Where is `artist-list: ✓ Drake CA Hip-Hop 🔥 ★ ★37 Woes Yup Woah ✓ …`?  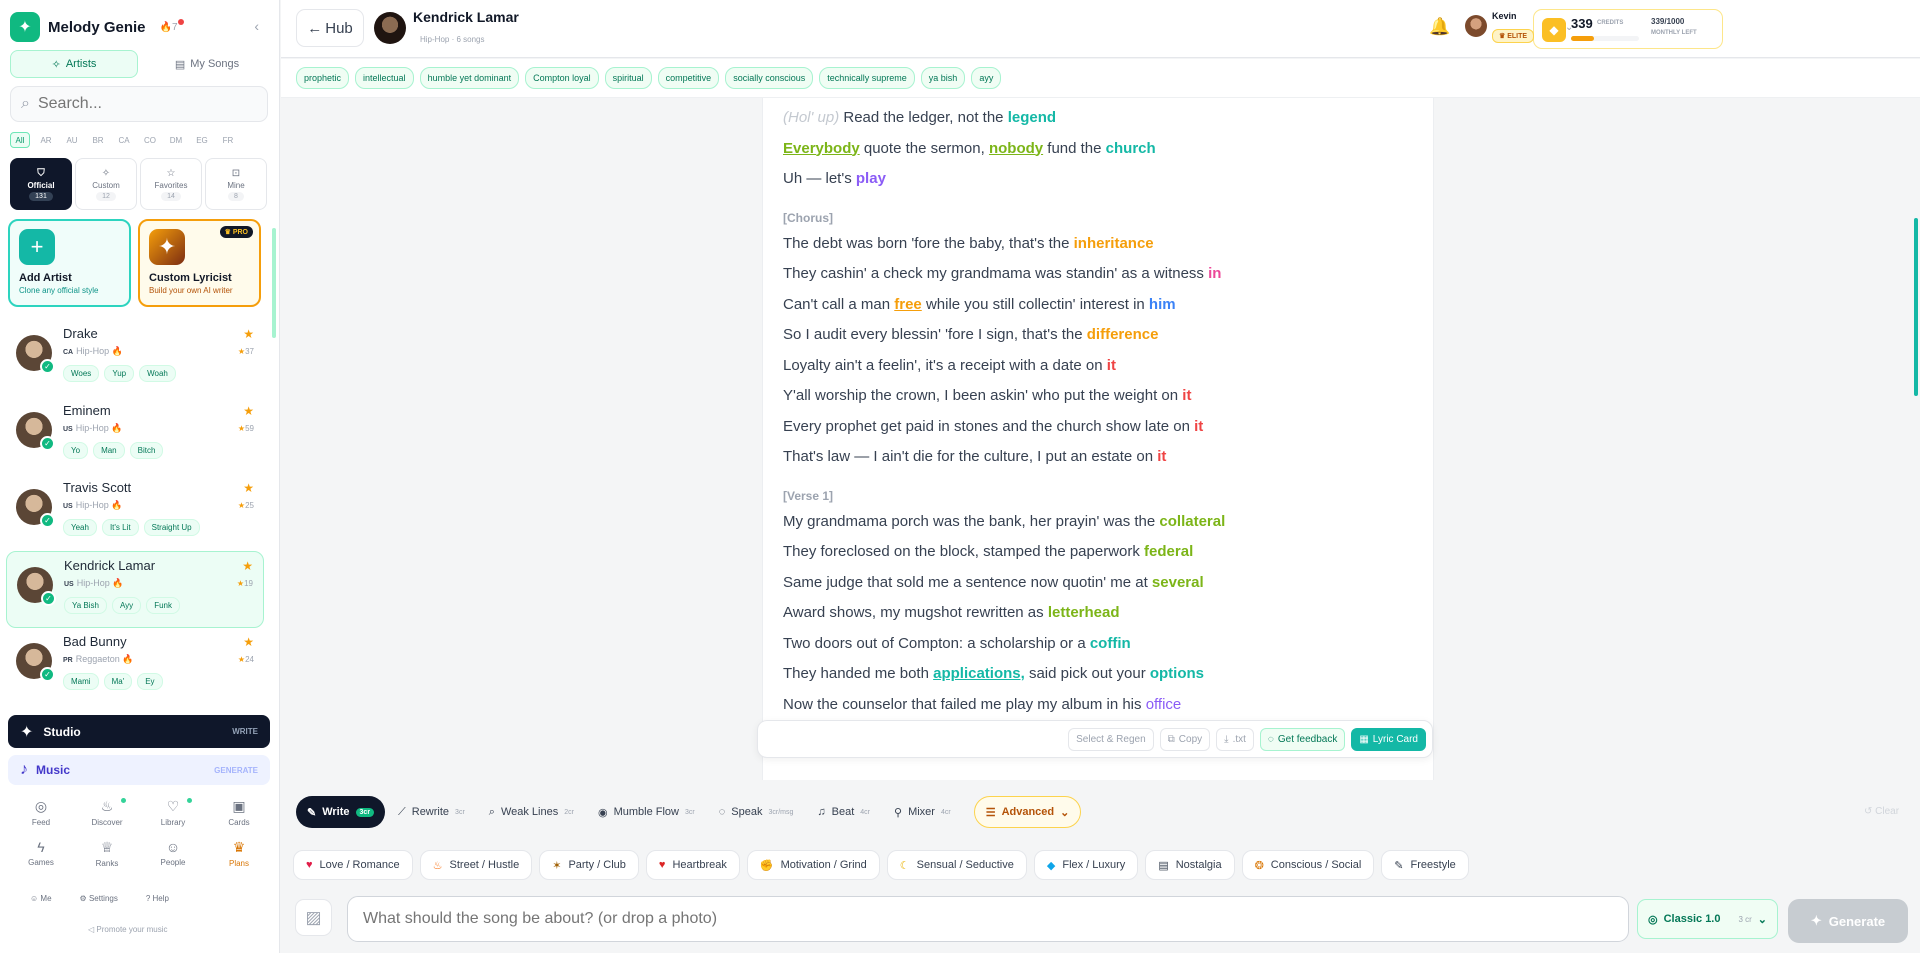 artist-list: ✓ Drake CA Hip-Hop 🔥 ★ ★37 Woes Yup Woah ✓ … is located at coordinates (135, 512).